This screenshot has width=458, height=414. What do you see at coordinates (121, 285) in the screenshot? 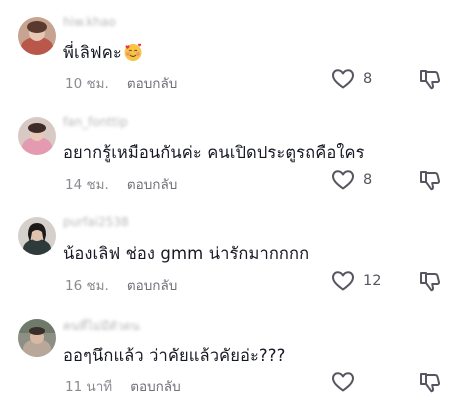
I see `comment-meta: 16 ชม. ตอบกลับ` at bounding box center [121, 285].